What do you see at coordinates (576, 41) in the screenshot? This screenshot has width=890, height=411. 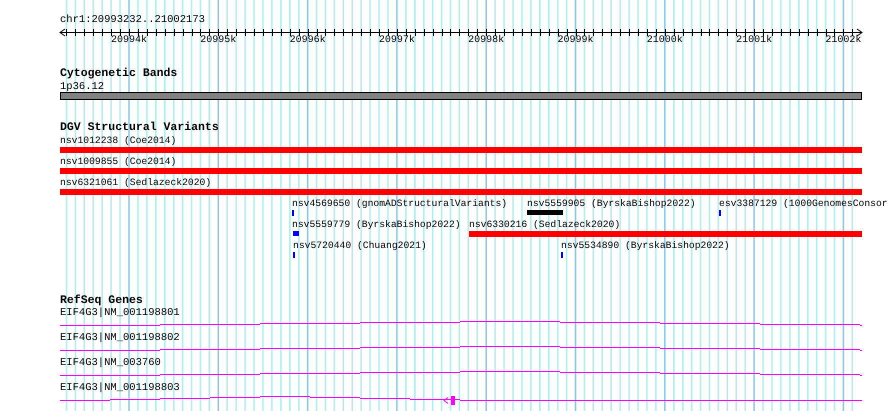 I see `ruler-tick-label: 20999k` at bounding box center [576, 41].